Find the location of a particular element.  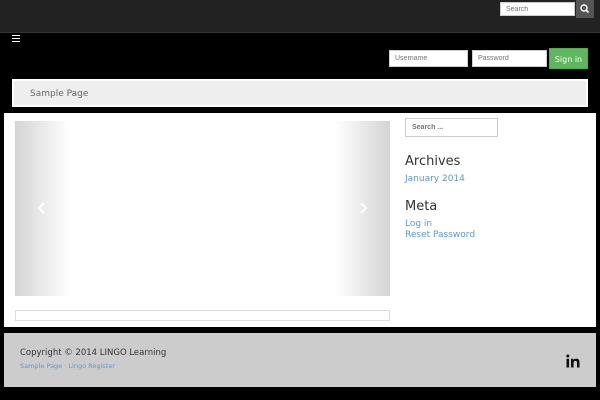

linkedin-icon is located at coordinates (573, 361).